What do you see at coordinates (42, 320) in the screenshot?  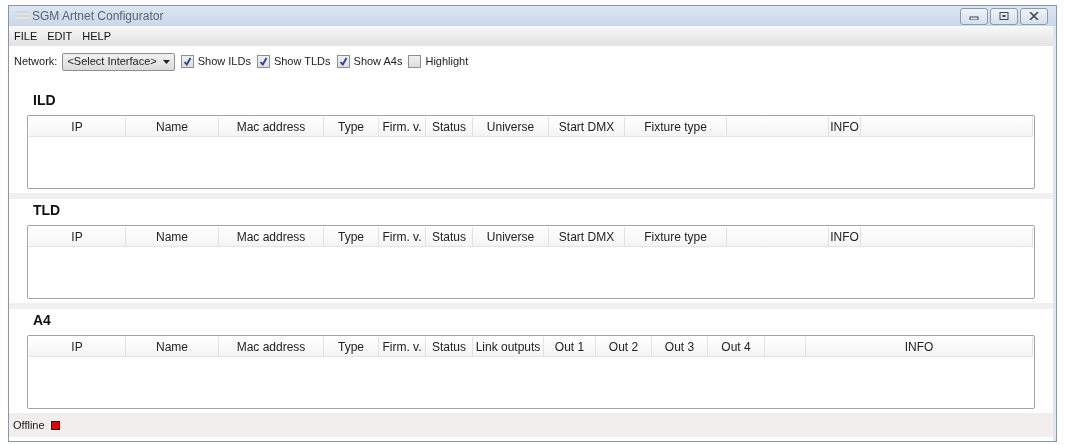 I see `section-title: A4` at bounding box center [42, 320].